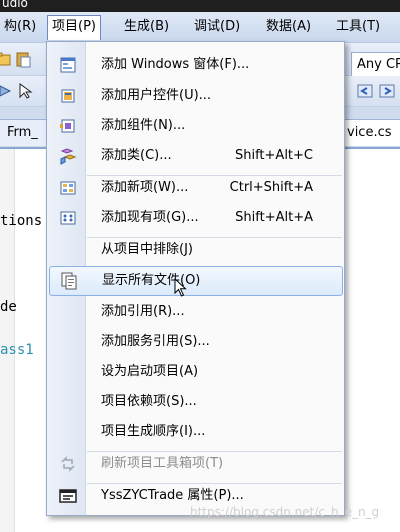 The height and width of the screenshot is (532, 400). What do you see at coordinates (67, 126) in the screenshot?
I see `add-component-icon` at bounding box center [67, 126].